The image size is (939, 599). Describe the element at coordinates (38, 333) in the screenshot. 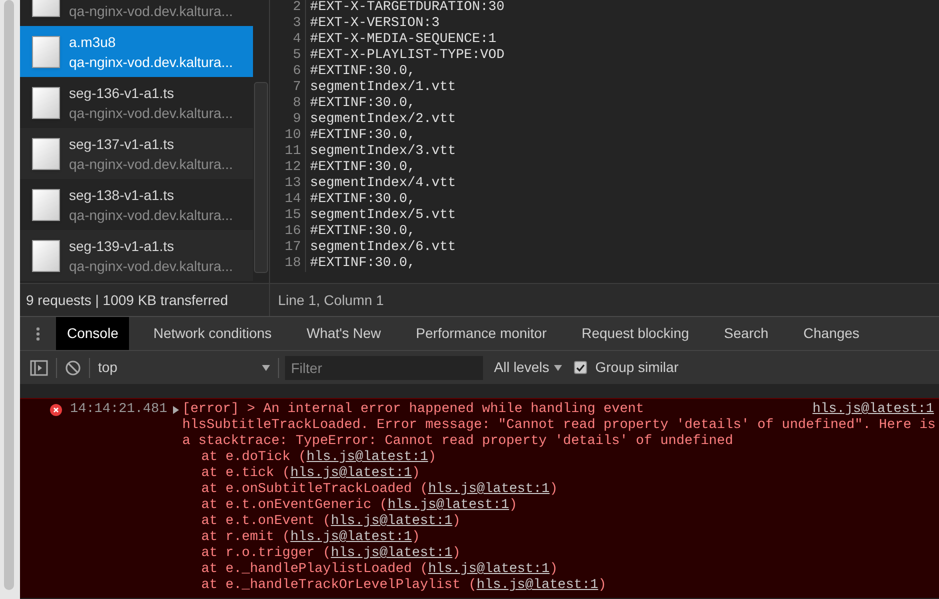

I see `more-tabs-icon` at that location.